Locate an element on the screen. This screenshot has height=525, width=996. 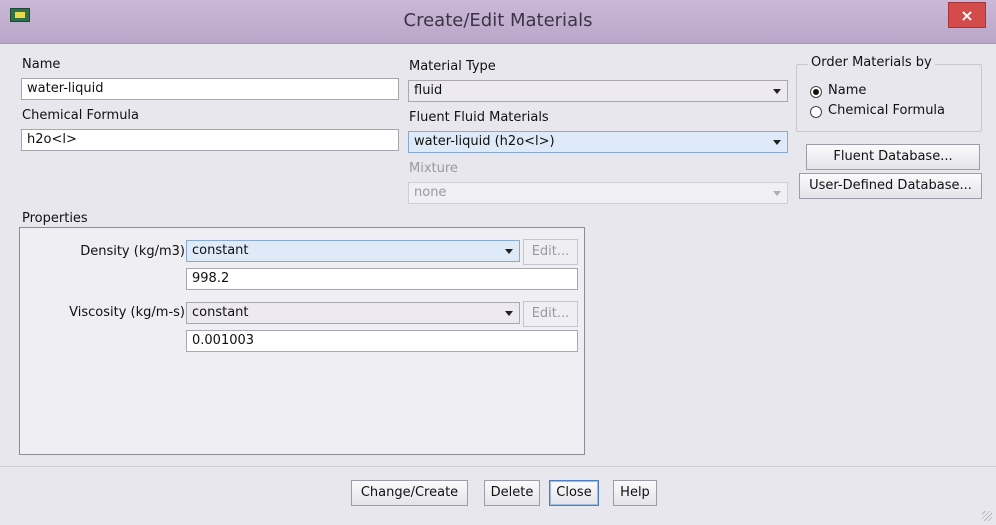
name-label: Name is located at coordinates (41, 64).